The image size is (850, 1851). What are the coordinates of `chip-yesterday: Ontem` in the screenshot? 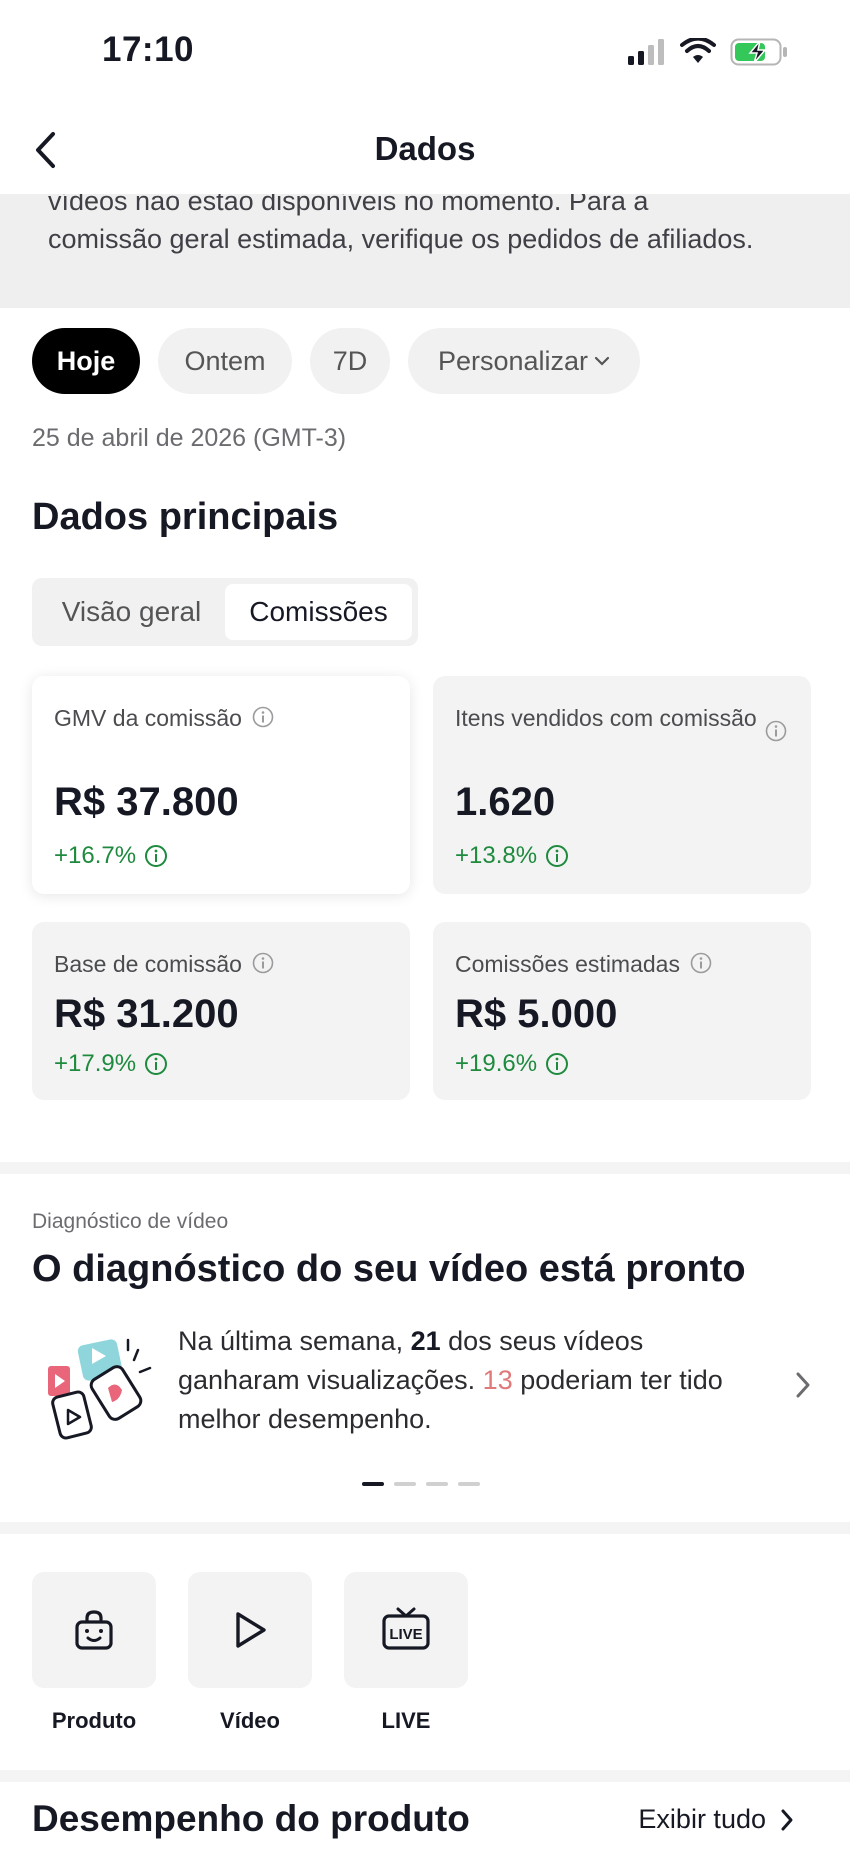 It's located at (225, 361).